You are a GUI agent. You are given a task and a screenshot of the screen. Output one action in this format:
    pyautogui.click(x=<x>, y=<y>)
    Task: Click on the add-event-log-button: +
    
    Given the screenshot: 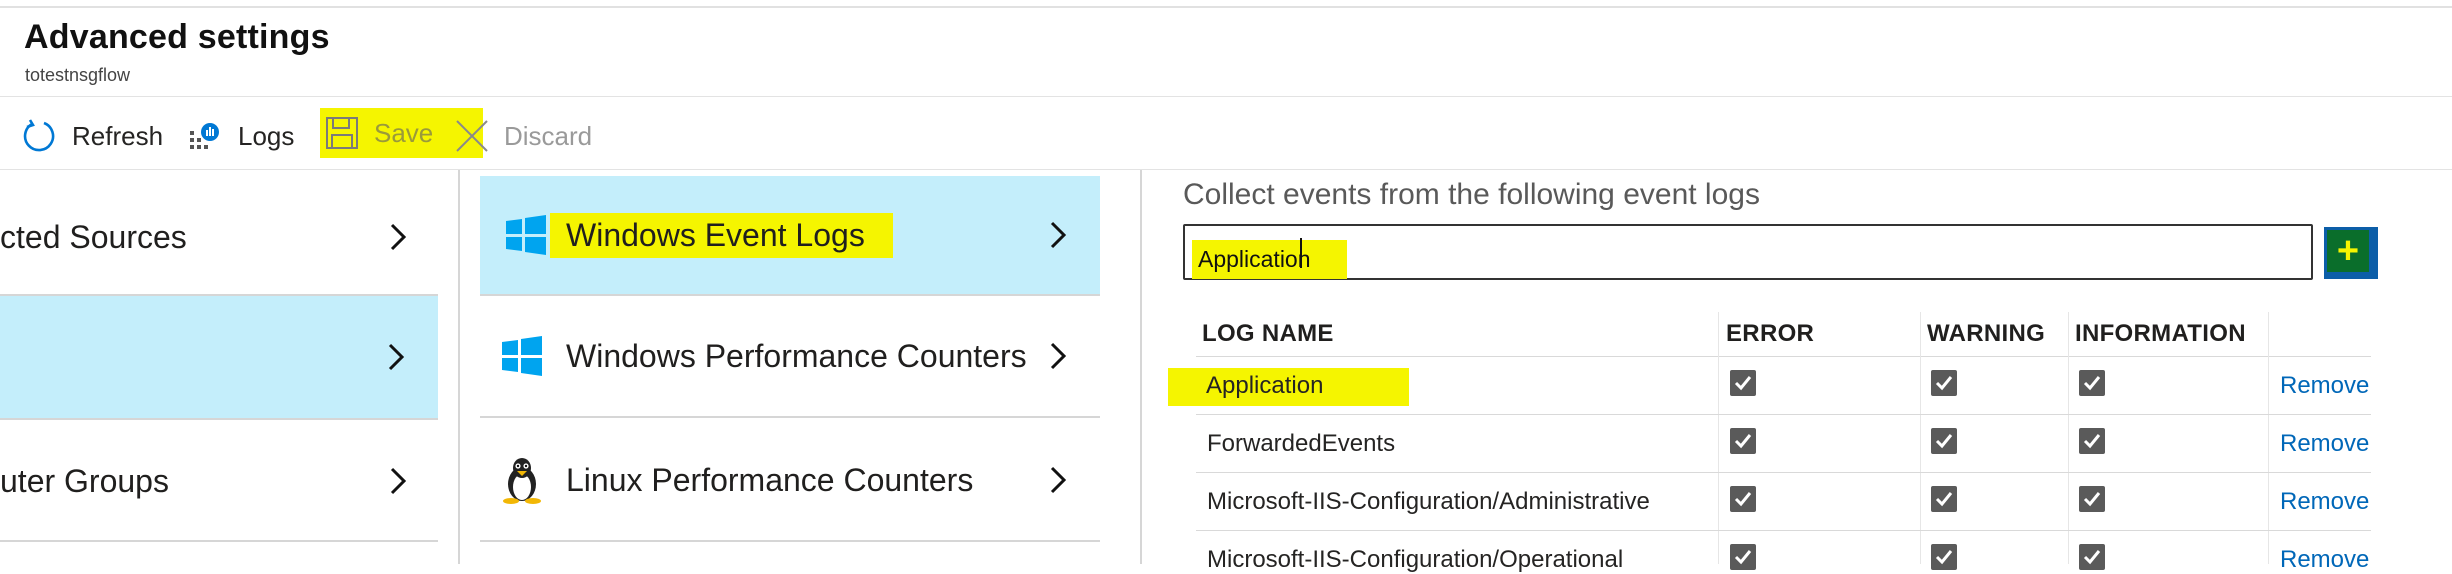 What is the action you would take?
    pyautogui.click(x=2351, y=253)
    